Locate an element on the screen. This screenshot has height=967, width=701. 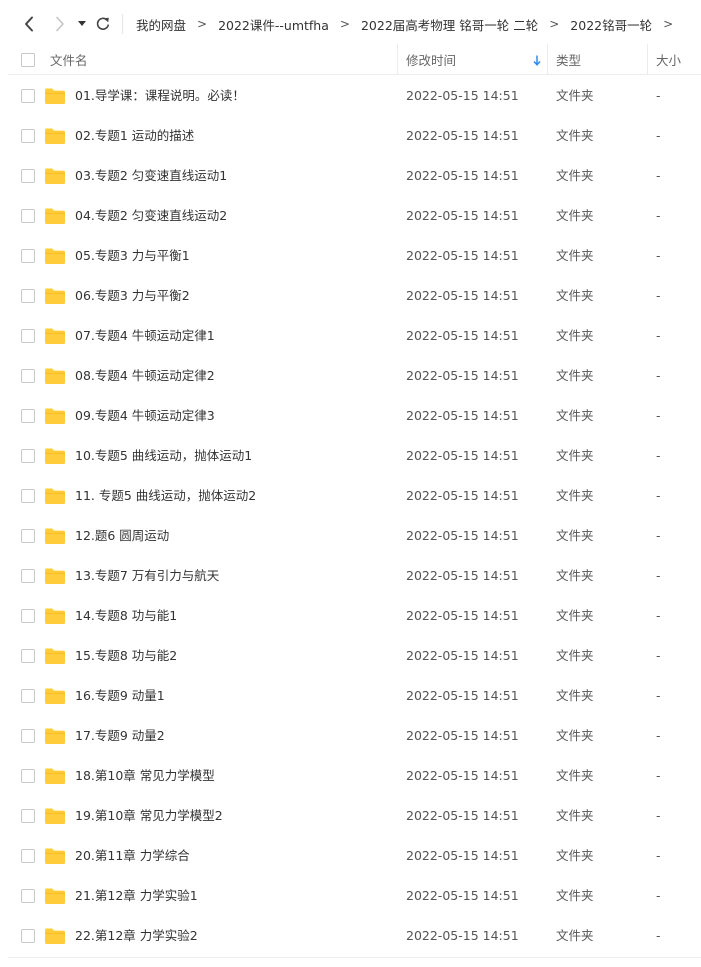
file-name: 08.专题4 牛顿运动定律2 is located at coordinates (145, 376).